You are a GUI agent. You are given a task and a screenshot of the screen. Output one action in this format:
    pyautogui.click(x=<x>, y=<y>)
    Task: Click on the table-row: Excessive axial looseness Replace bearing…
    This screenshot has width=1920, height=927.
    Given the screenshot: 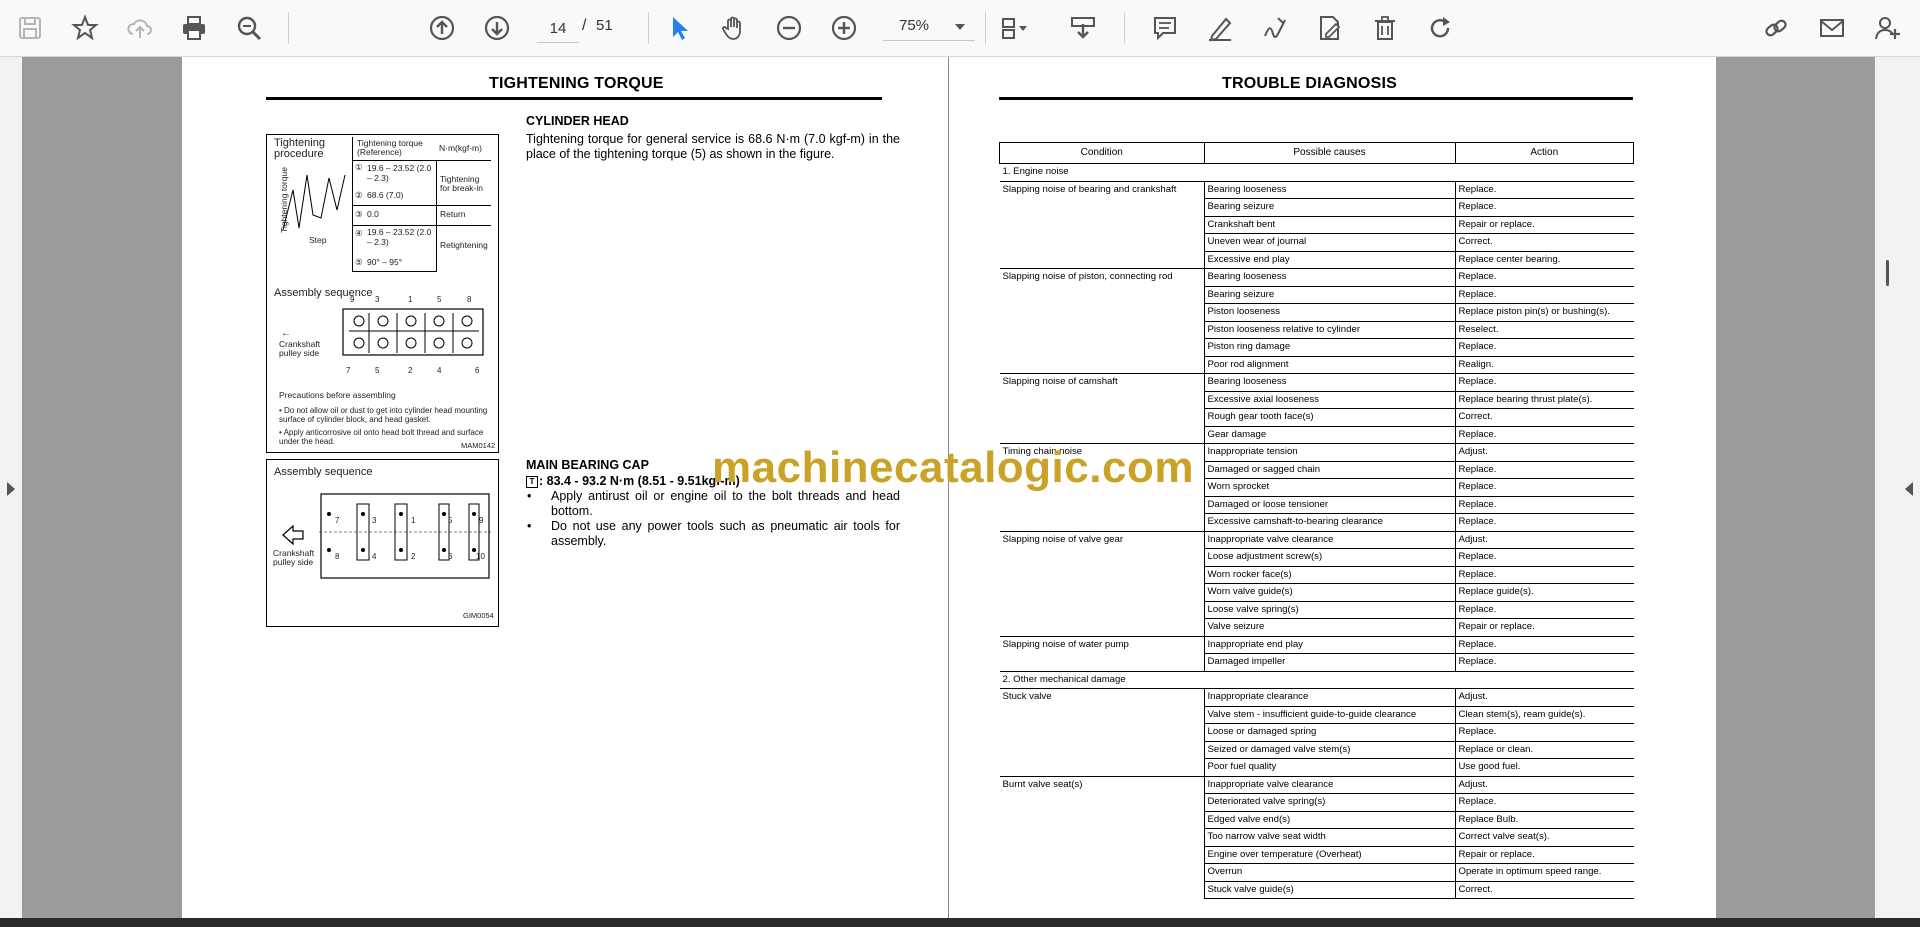 What is the action you would take?
    pyautogui.click(x=1316, y=400)
    